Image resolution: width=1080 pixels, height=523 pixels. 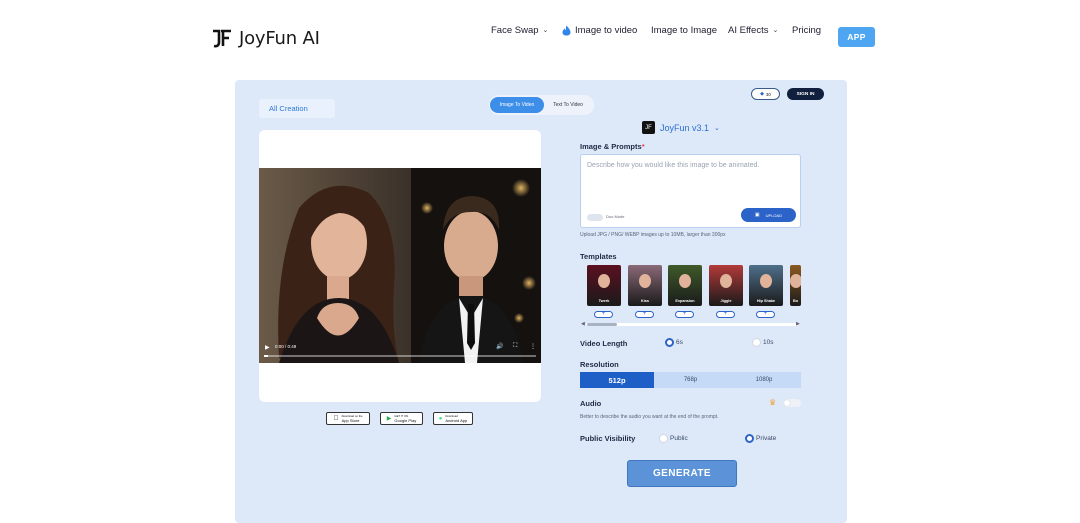 What do you see at coordinates (515, 30) in the screenshot?
I see `nav-face-swap-label: Face Swap` at bounding box center [515, 30].